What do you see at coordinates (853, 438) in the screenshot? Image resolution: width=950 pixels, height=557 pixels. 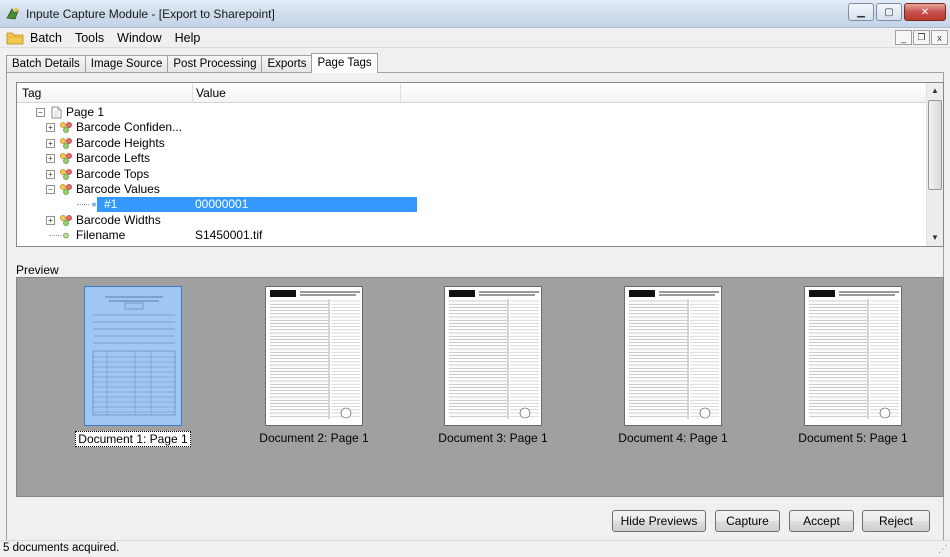 I see `document-caption: Document 5: Page 1` at bounding box center [853, 438].